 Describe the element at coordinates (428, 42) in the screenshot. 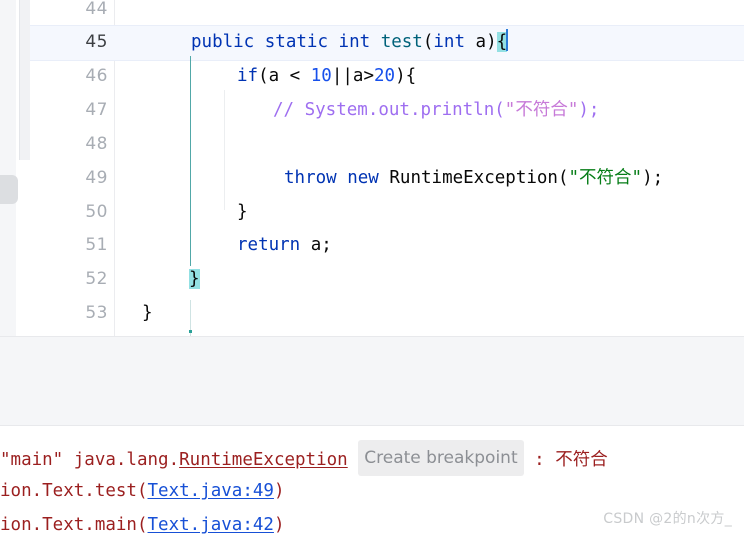

I see `token-paren-open: (` at that location.